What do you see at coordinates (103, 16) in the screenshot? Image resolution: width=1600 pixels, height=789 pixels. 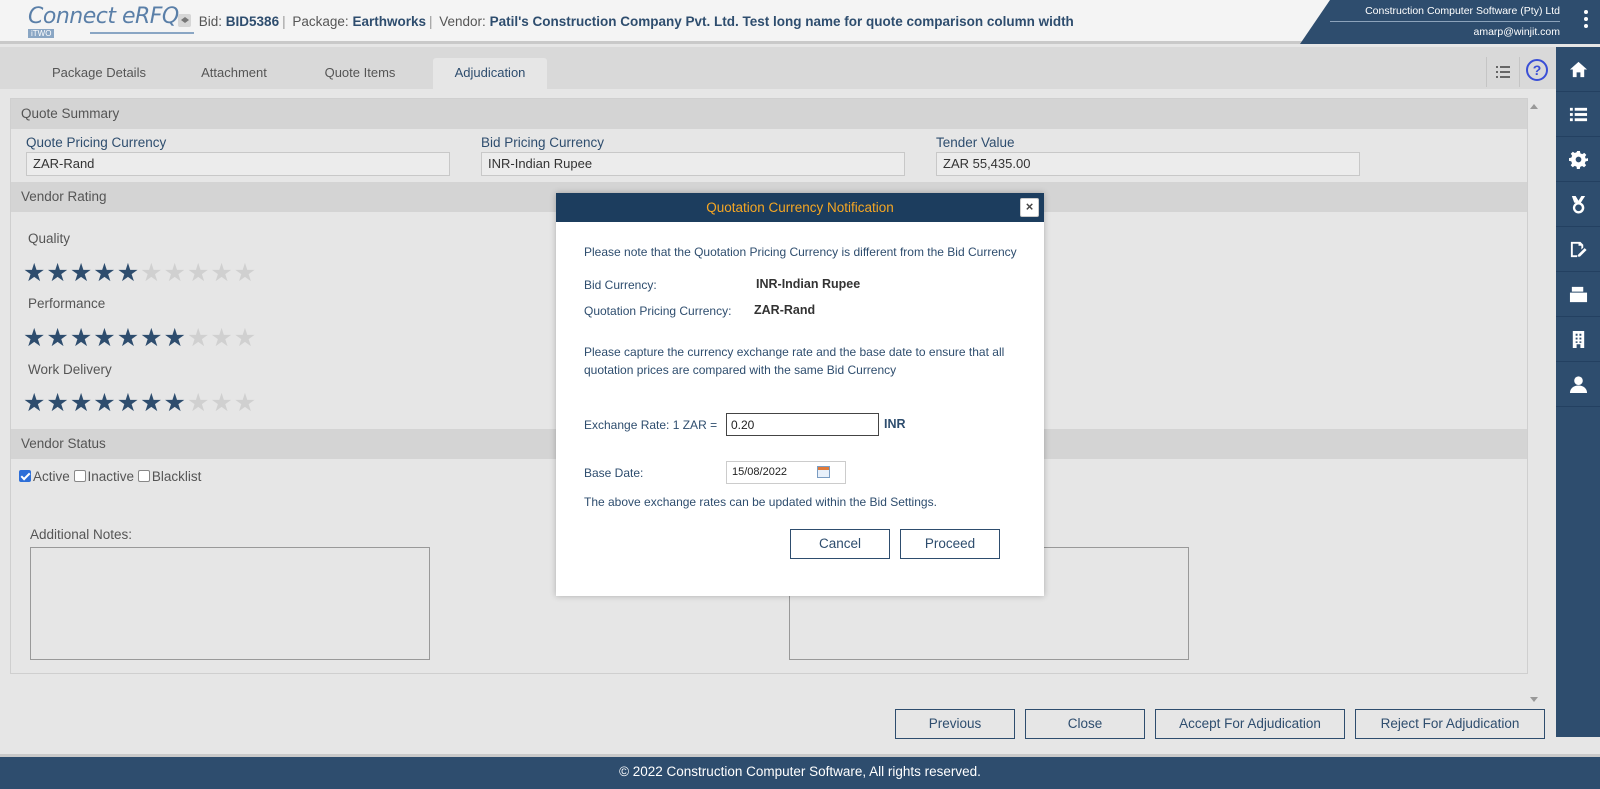 I see `logo-text: Connect eRFQ` at bounding box center [103, 16].